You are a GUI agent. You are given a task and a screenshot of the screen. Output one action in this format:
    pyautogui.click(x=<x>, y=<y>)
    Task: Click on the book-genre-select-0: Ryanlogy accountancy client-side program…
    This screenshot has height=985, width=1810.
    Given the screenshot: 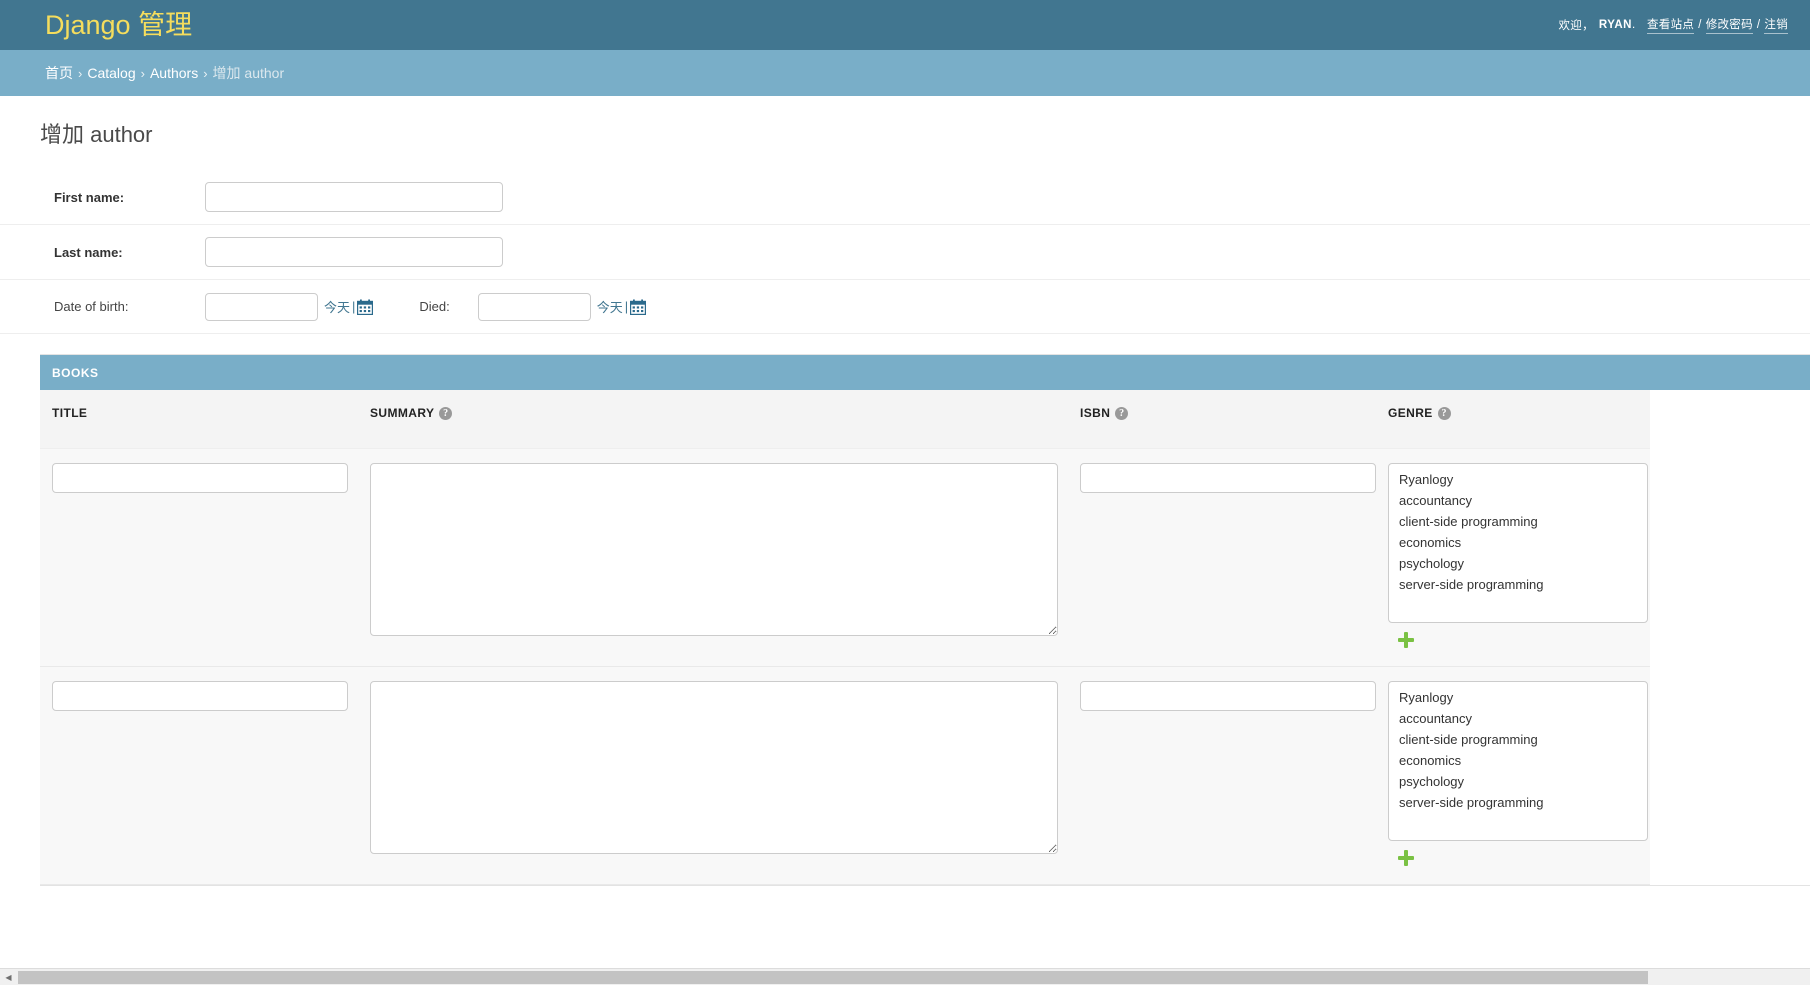 What is the action you would take?
    pyautogui.click(x=1518, y=542)
    